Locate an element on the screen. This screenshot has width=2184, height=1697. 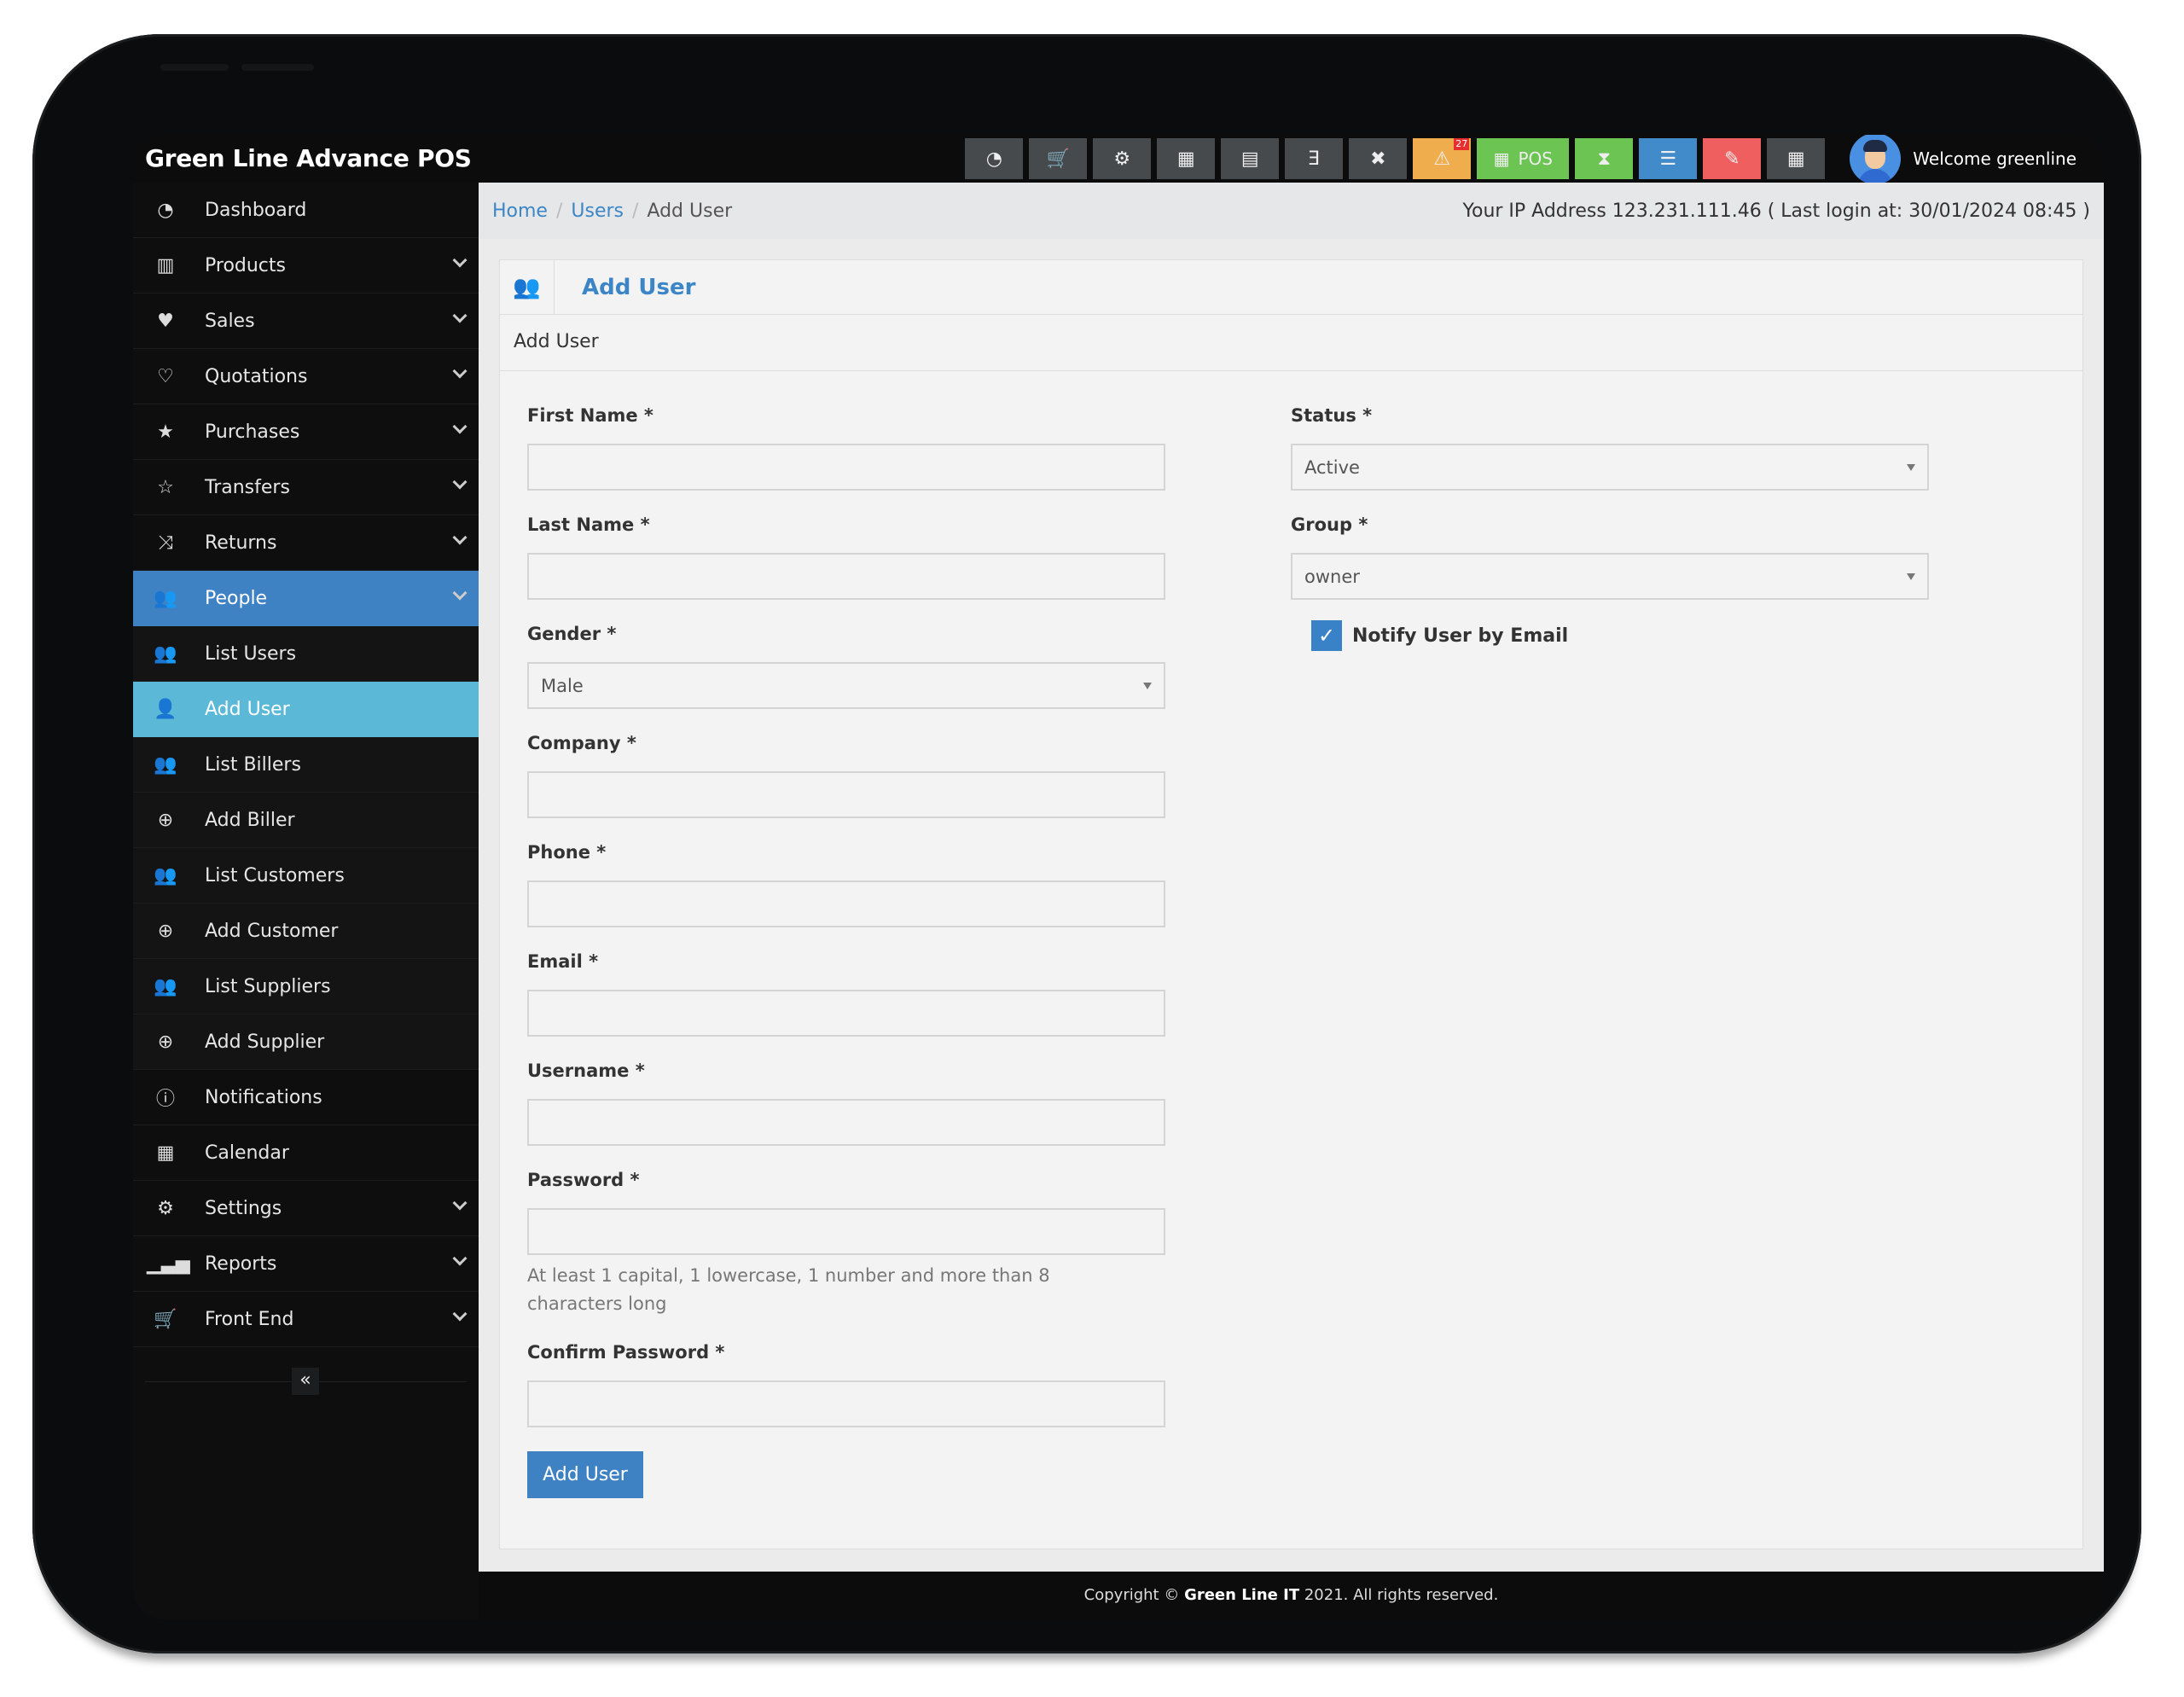
grid-button: ▦ is located at coordinates (1796, 158).